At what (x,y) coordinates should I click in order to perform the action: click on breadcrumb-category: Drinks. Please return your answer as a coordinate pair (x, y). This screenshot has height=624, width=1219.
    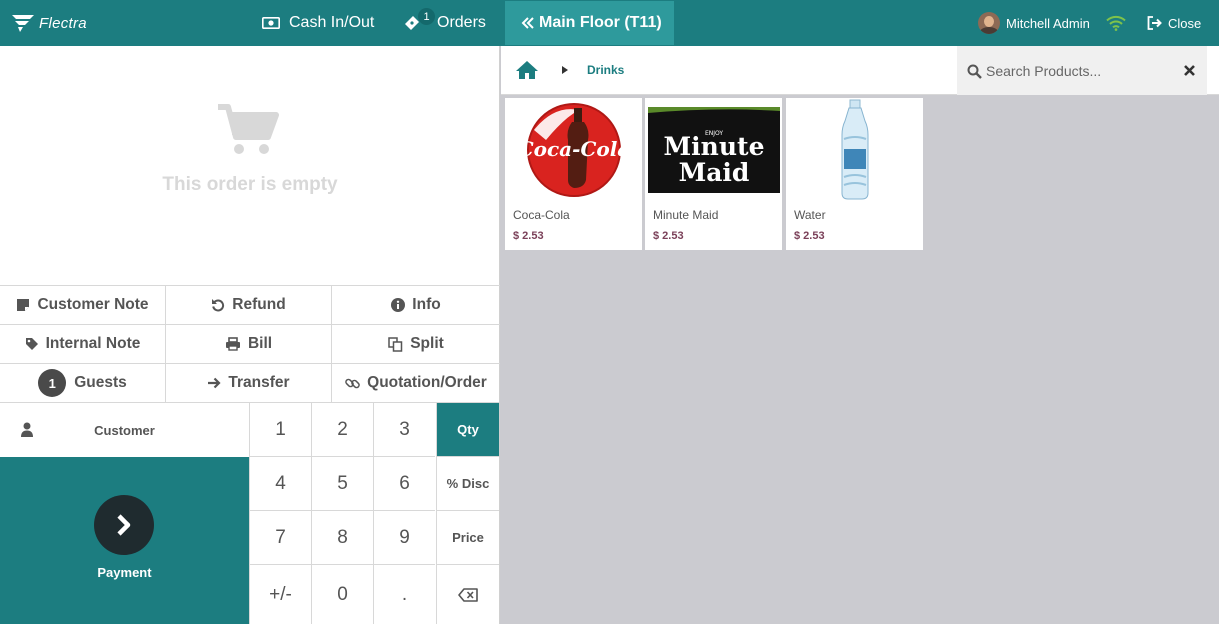
    Looking at the image, I should click on (605, 70).